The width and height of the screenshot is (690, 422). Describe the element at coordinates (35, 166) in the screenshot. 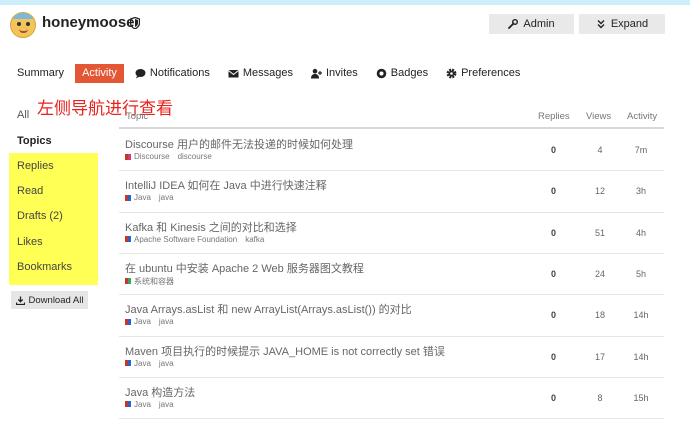

I see `sidebar-item-replies: Replies` at that location.